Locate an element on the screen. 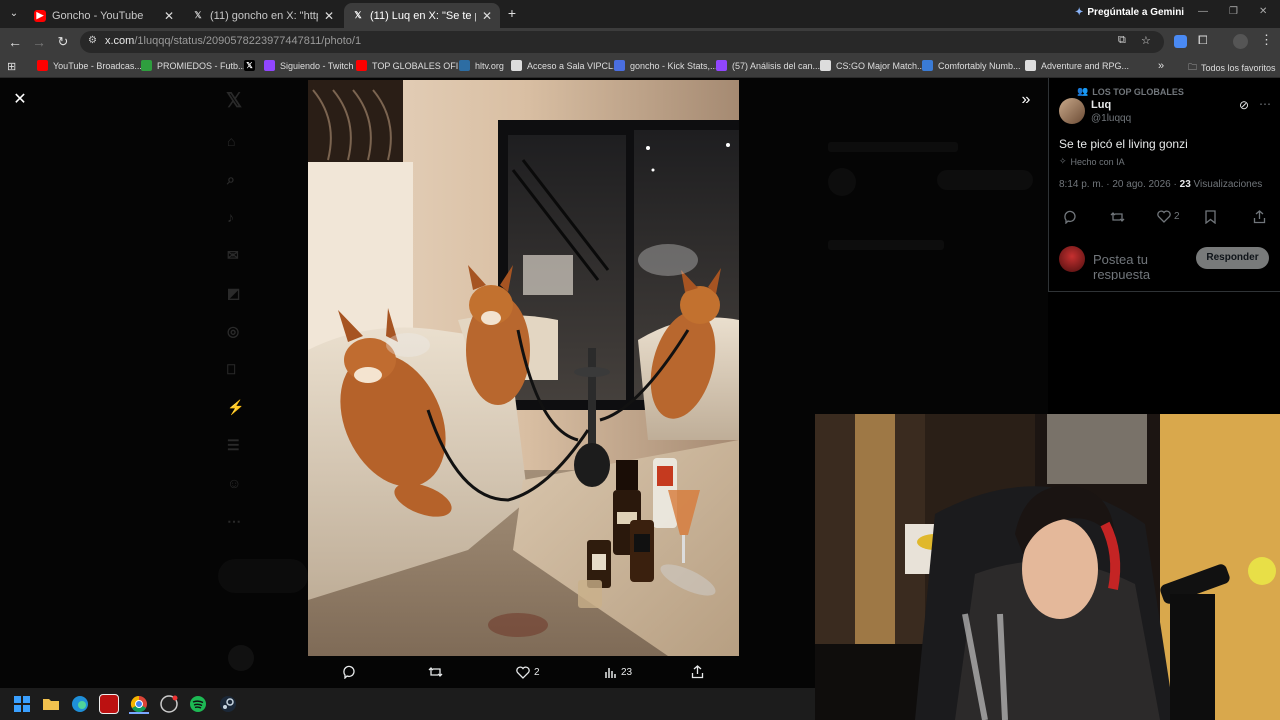  like-count: 2 is located at coordinates (1177, 216).